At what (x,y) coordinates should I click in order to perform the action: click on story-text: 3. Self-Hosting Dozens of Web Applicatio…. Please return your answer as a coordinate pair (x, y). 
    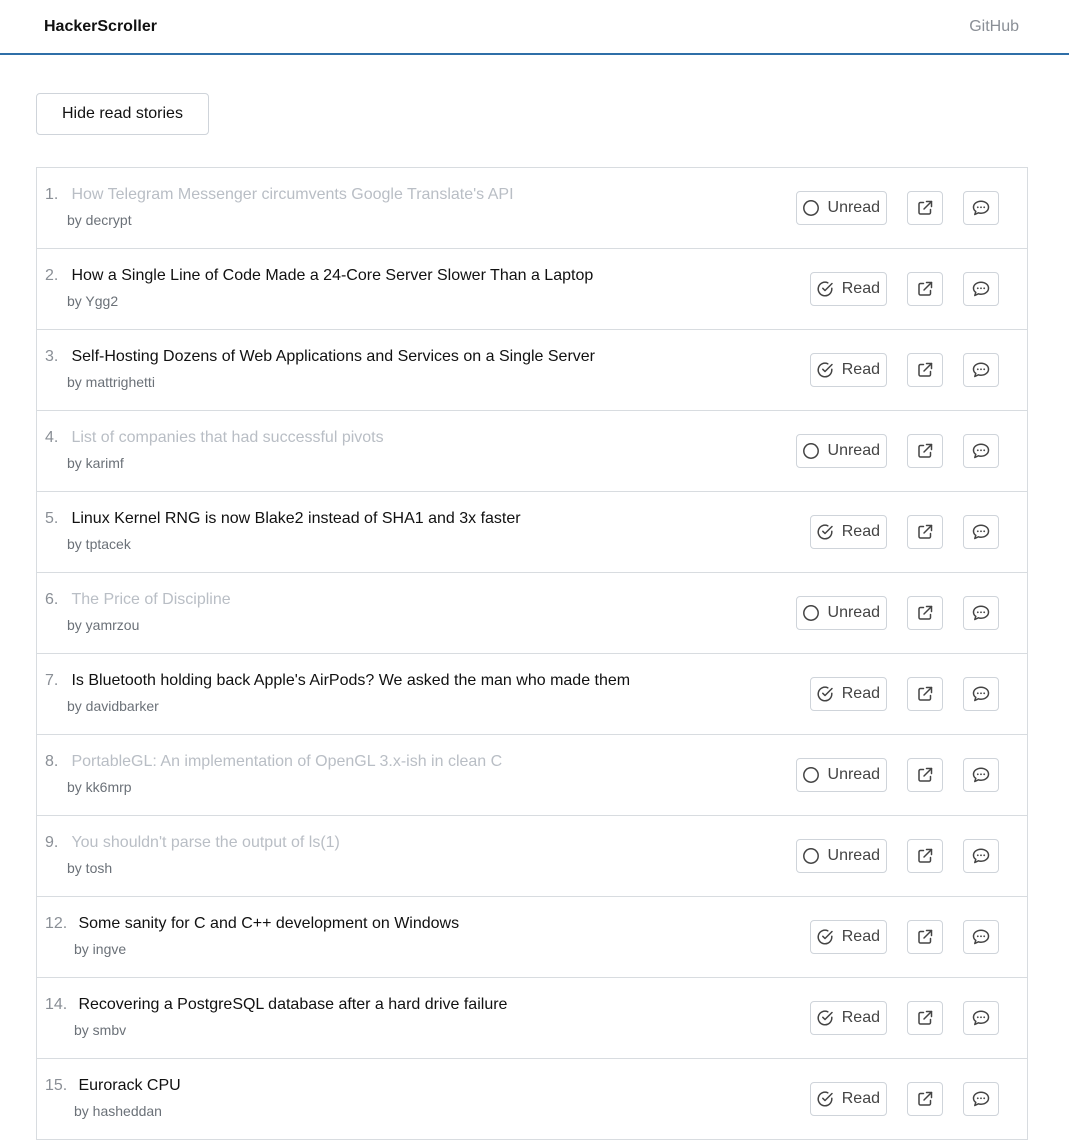
    Looking at the image, I should click on (320, 369).